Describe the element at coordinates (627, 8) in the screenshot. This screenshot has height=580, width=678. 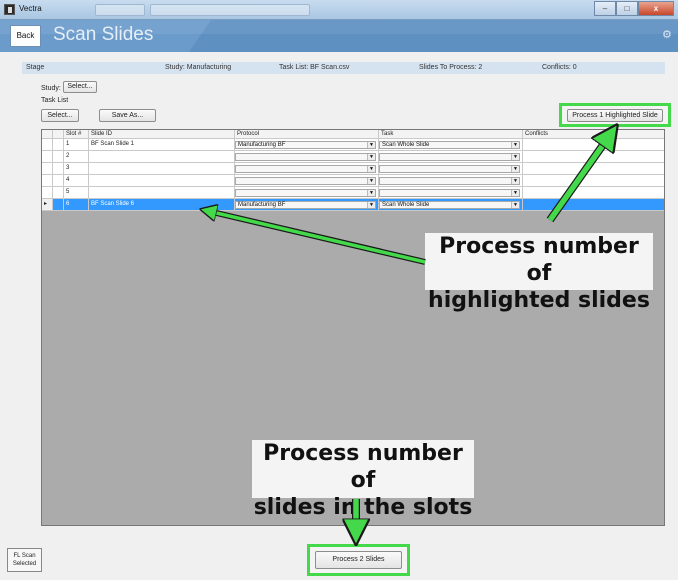
I see `maximize-button: □` at that location.